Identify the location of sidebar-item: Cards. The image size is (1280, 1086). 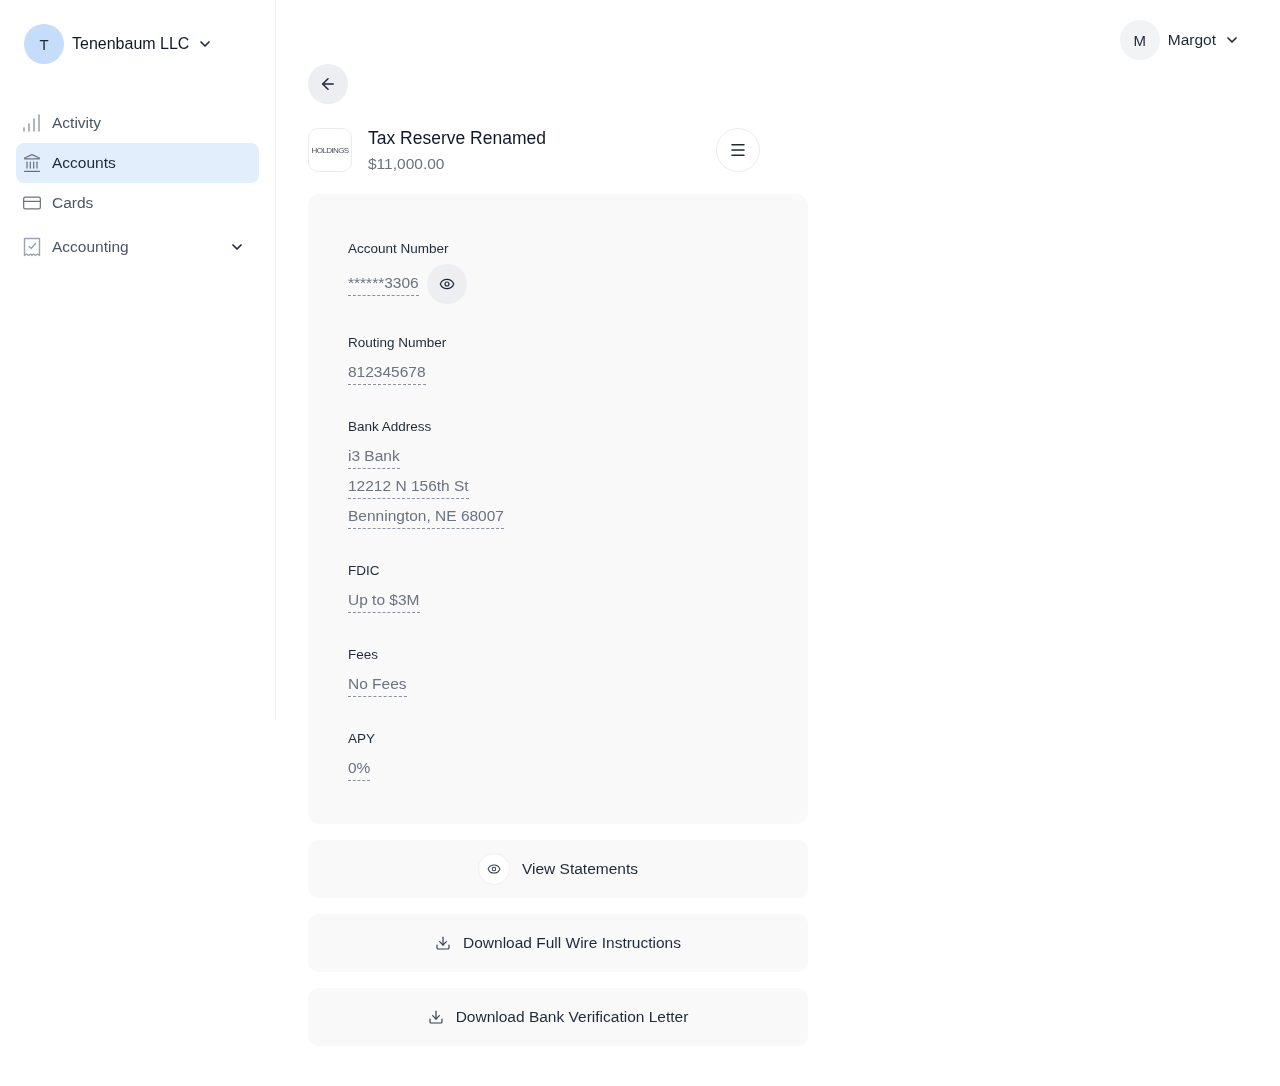
(137, 203).